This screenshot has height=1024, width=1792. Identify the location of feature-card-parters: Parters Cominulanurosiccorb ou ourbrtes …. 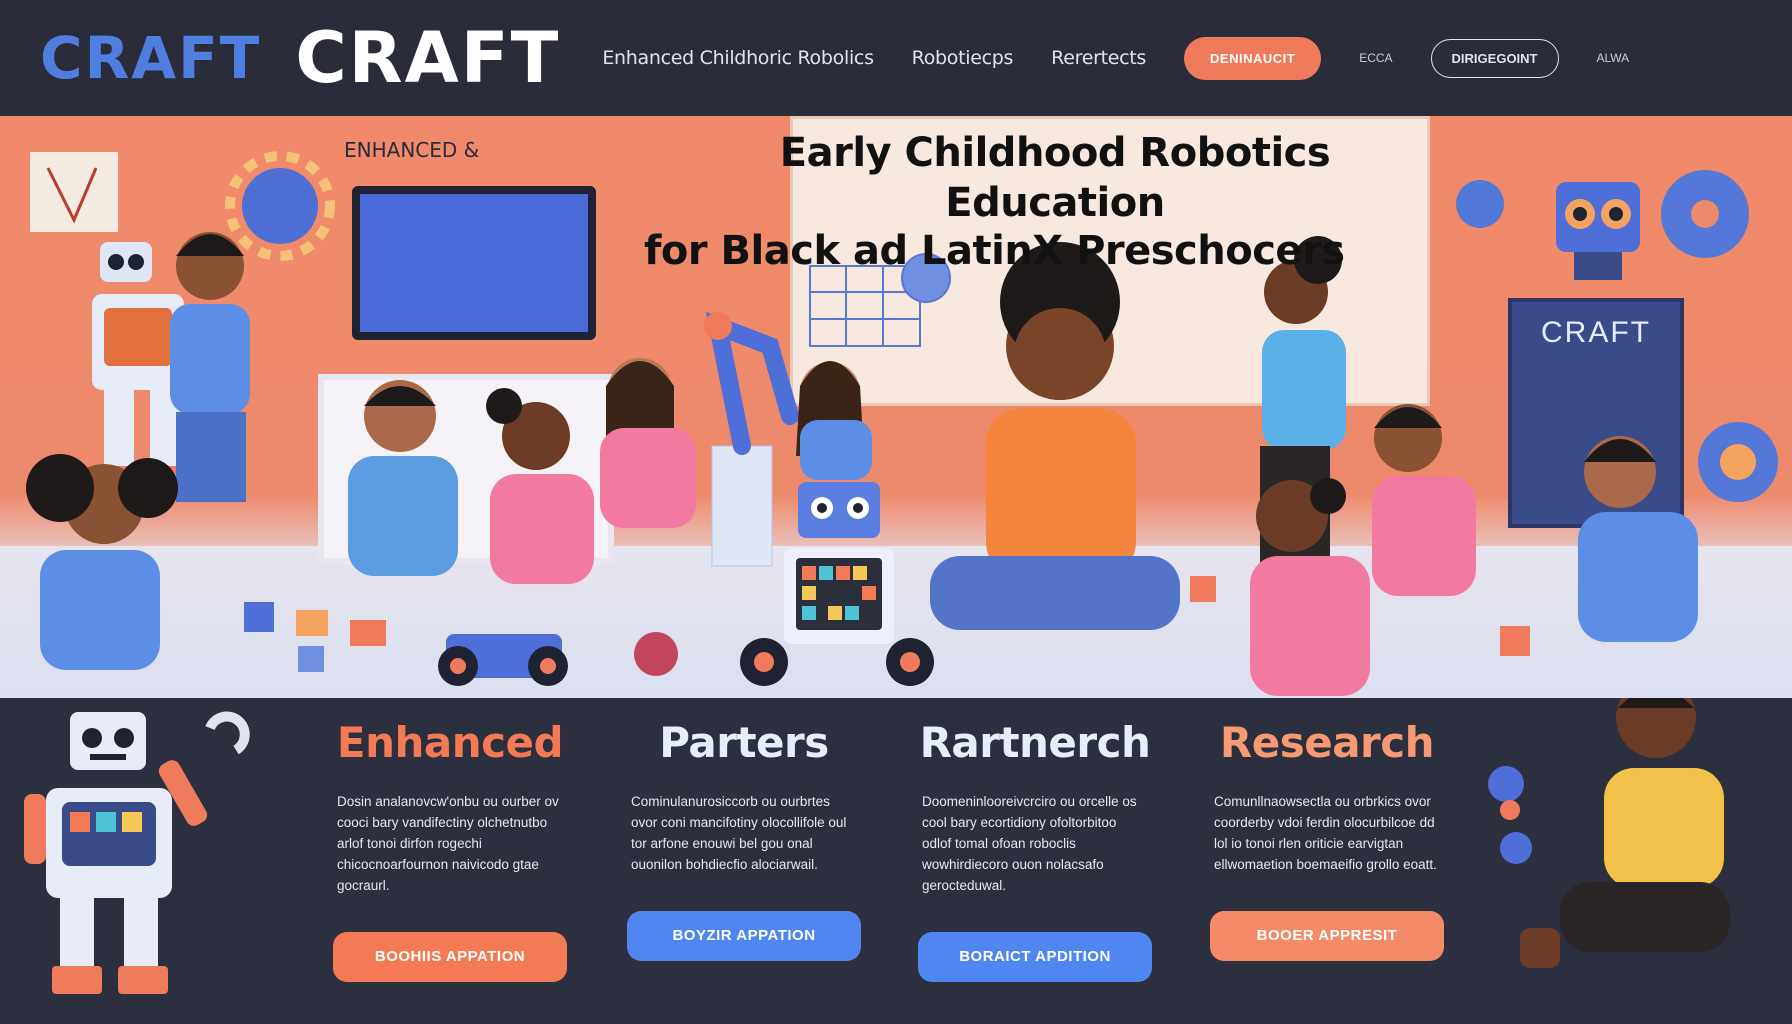
(744, 839).